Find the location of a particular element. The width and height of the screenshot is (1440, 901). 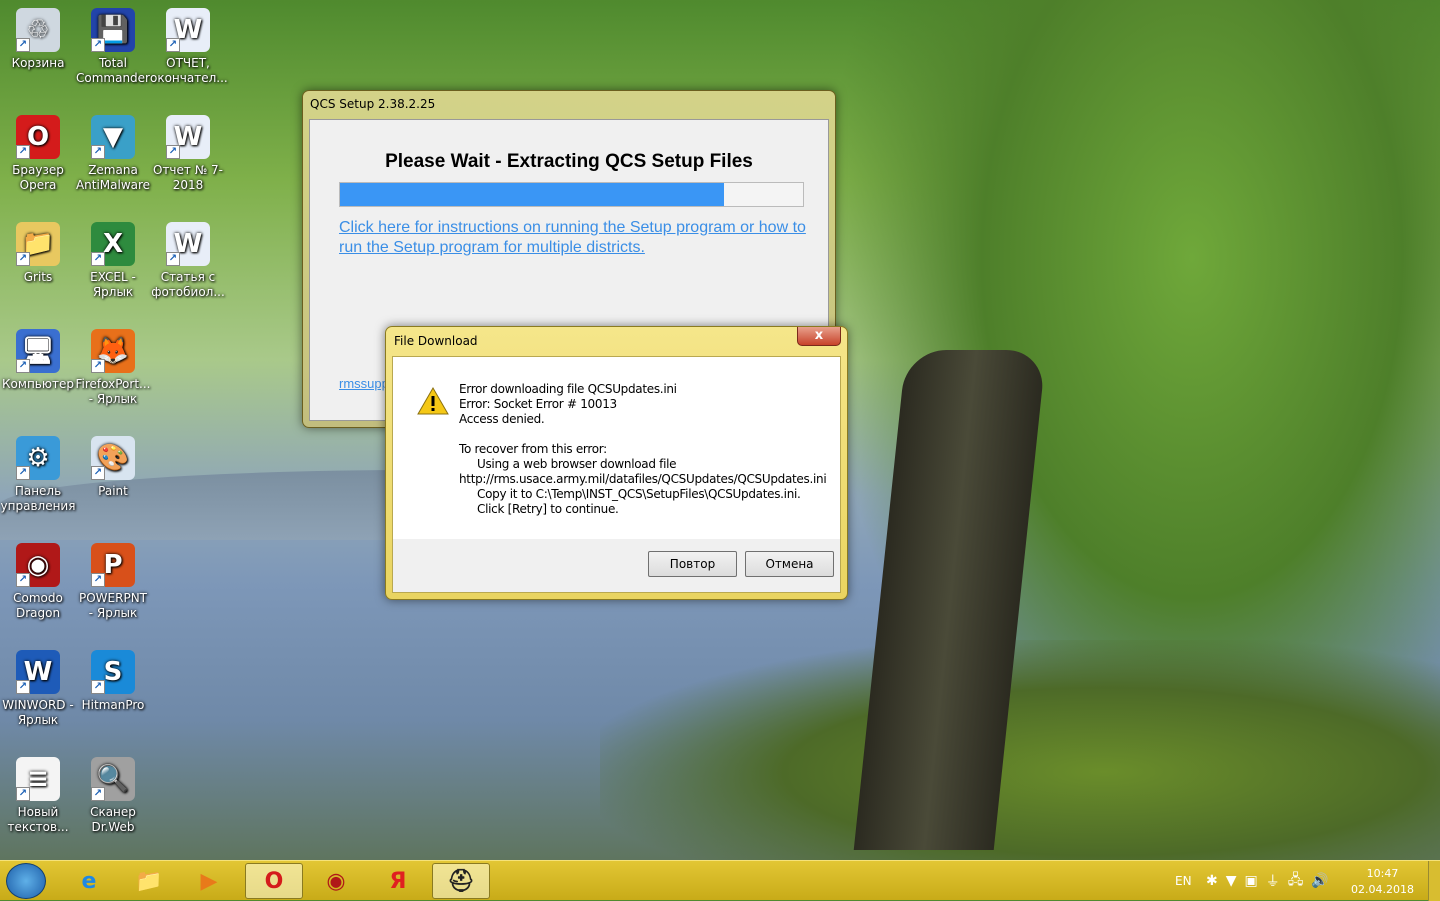

desktop-icon: 📁 ↗ Grits is located at coordinates (38, 250).